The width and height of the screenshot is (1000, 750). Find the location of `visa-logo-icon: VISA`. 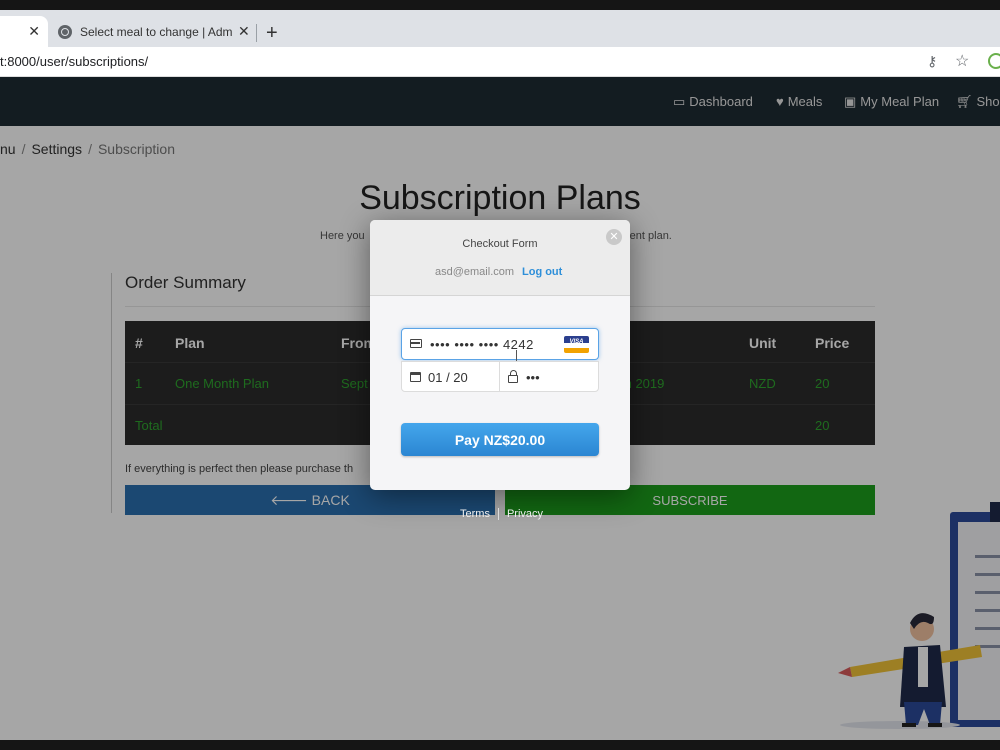

visa-logo-icon: VISA is located at coordinates (576, 344).